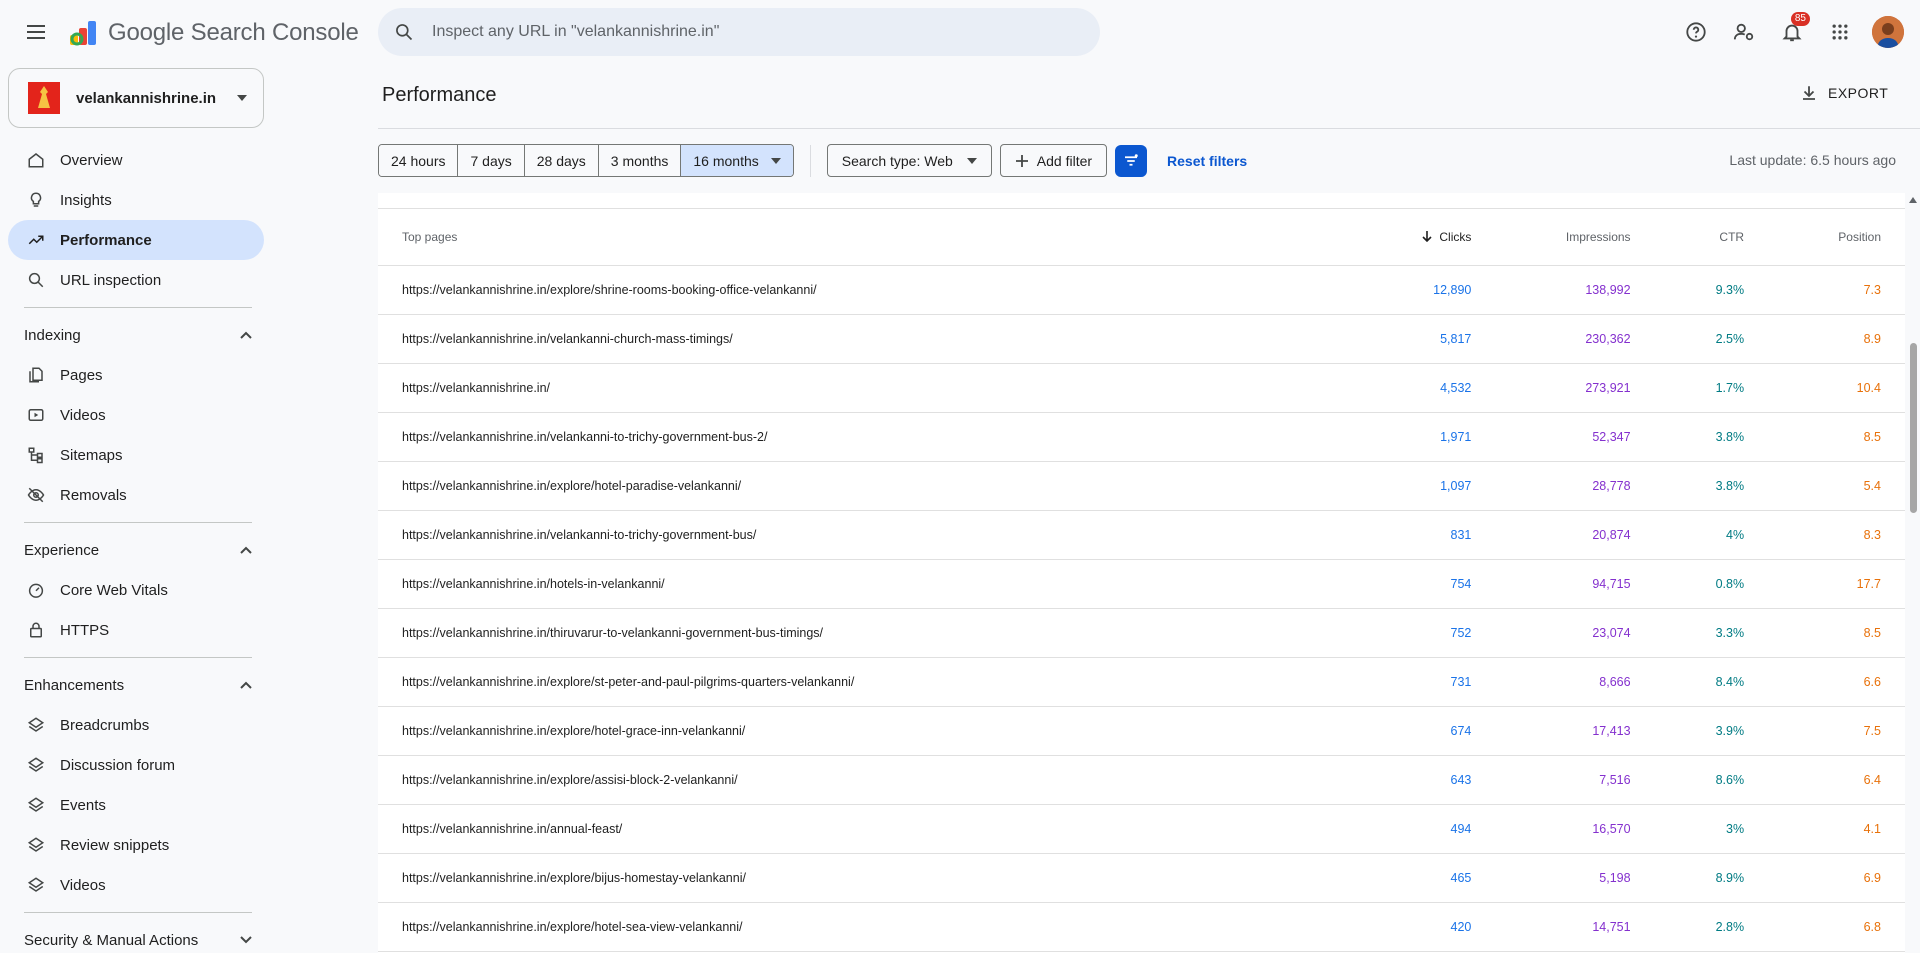 The width and height of the screenshot is (1920, 953). I want to click on top-app-bar: Google Search Console 85, so click(960, 32).